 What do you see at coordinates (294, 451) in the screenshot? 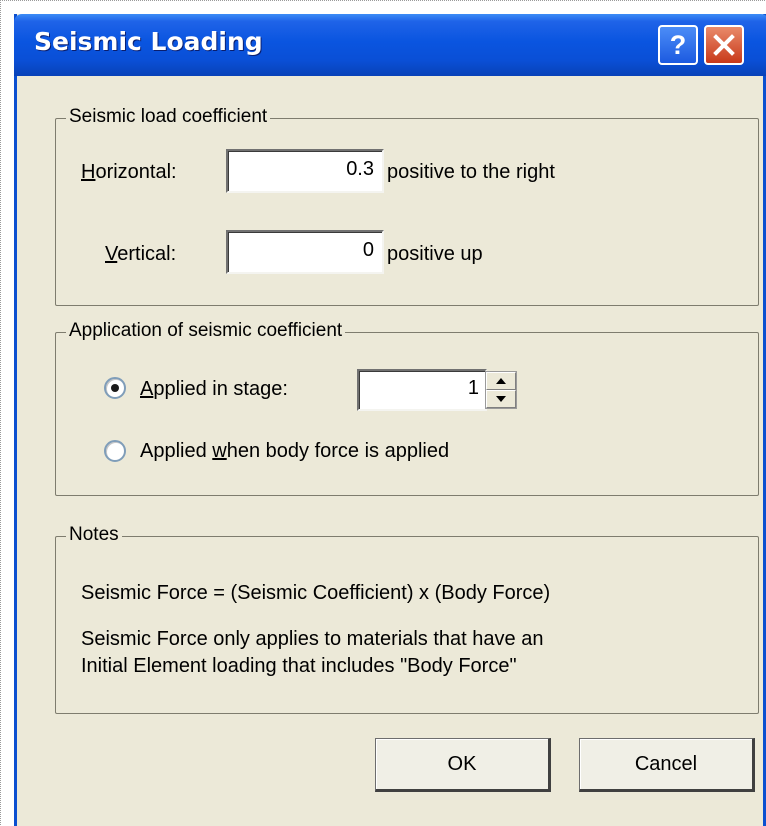
I see `applied-with-body-force-label: Applied when body force is applied` at bounding box center [294, 451].